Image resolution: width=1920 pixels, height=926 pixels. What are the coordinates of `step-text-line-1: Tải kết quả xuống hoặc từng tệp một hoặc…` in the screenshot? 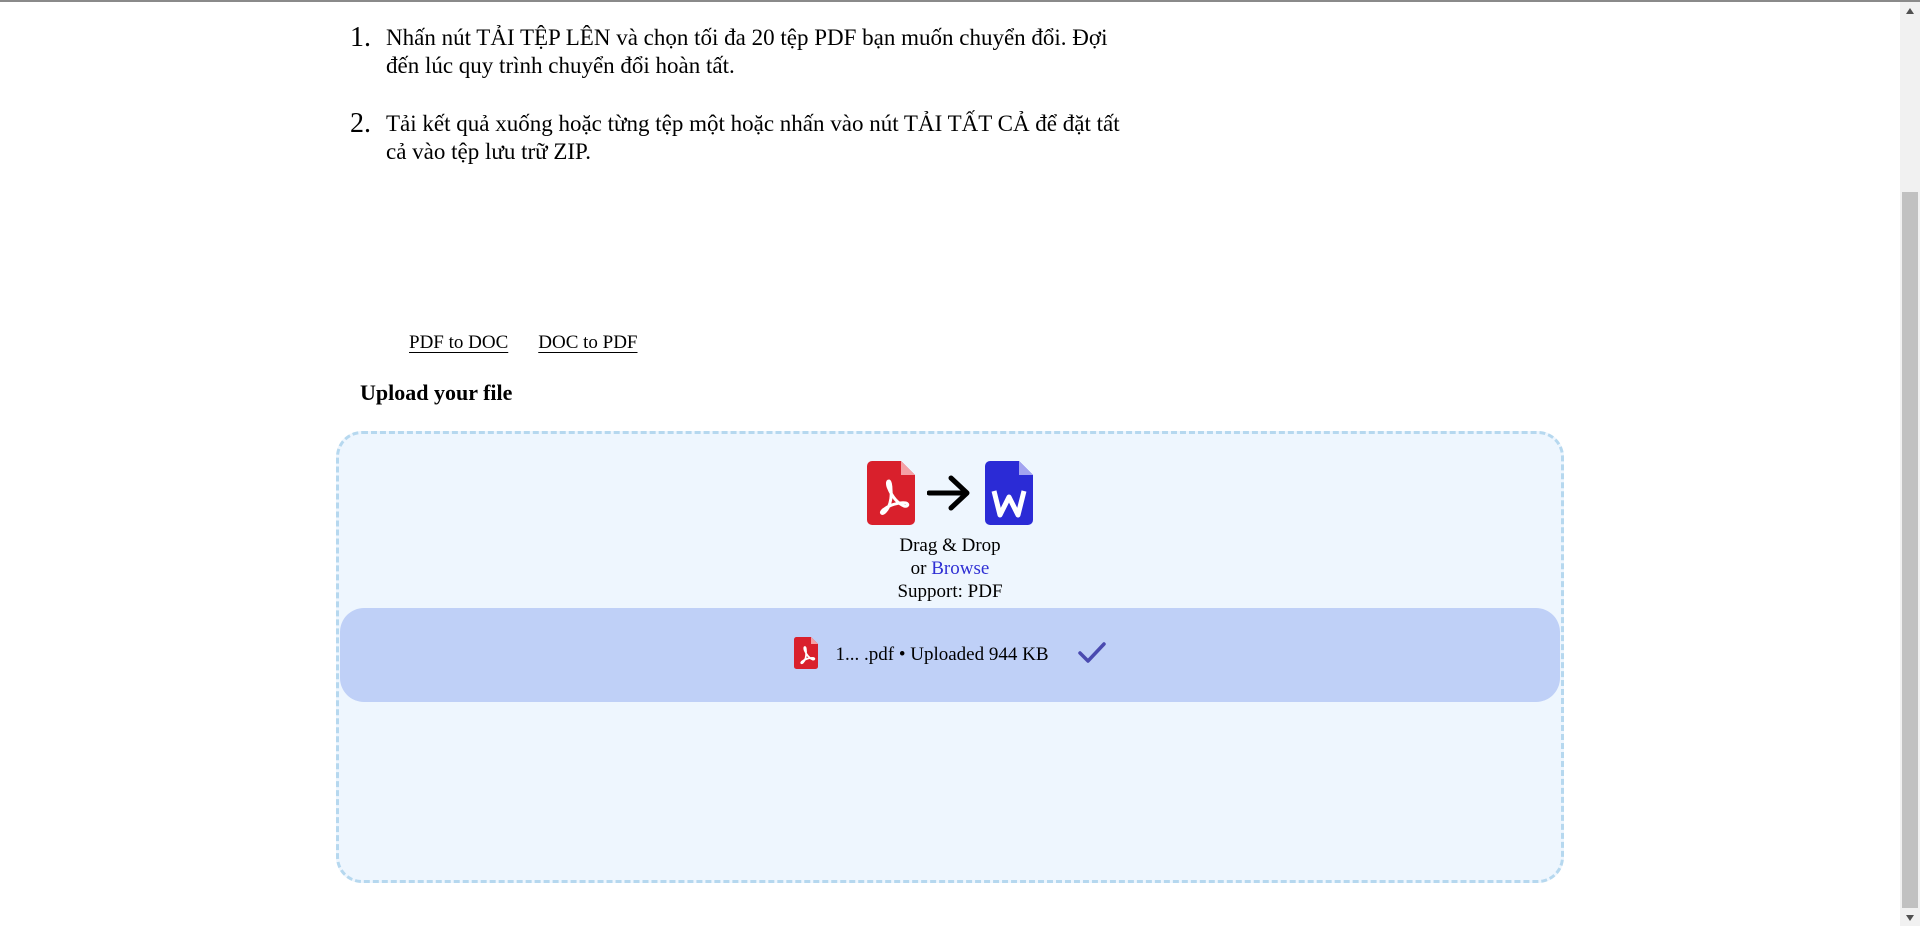 It's located at (753, 123).